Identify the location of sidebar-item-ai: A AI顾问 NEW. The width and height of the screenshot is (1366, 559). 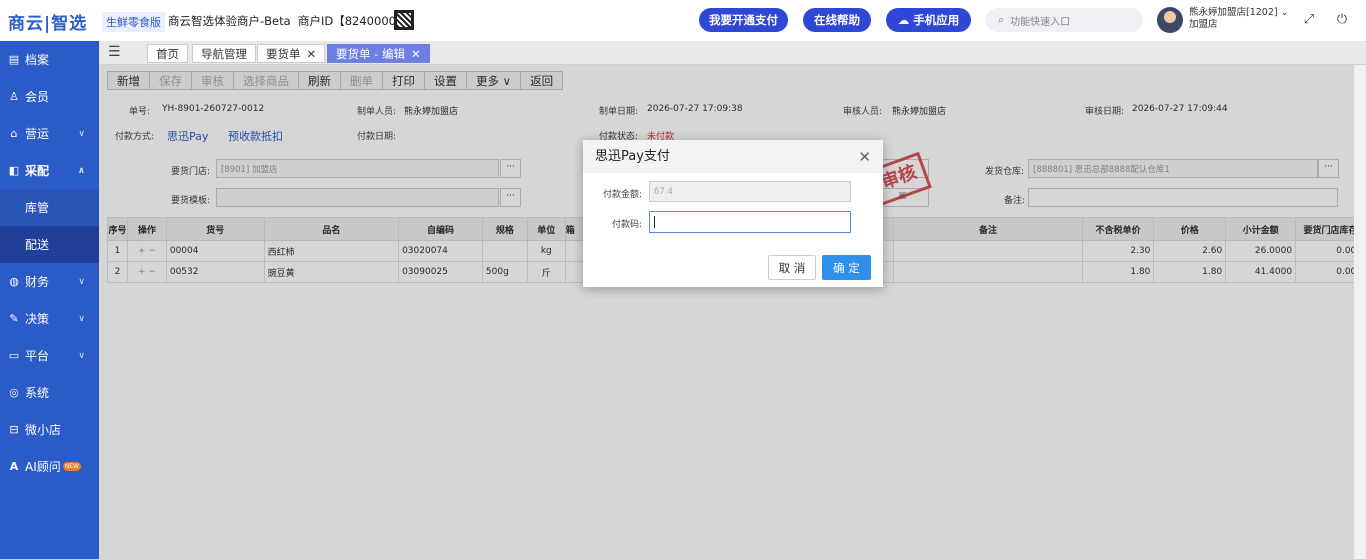
(49, 466).